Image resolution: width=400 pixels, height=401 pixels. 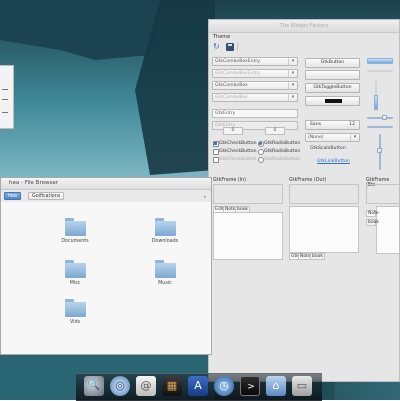 What do you see at coordinates (324, 229) in the screenshot?
I see `notebook-2-page` at bounding box center [324, 229].